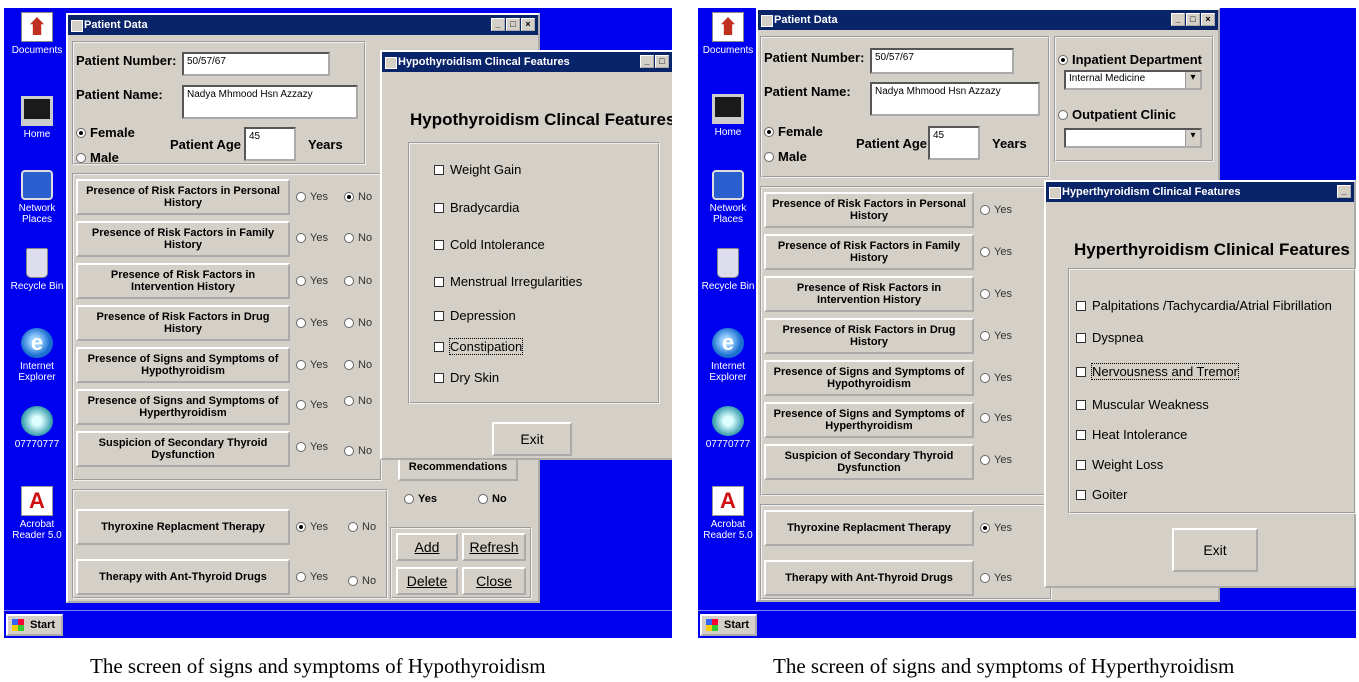 The width and height of the screenshot is (1359, 682). What do you see at coordinates (37, 513) in the screenshot?
I see `desktop-icon-acrobat: A Acrobat Reader 5.0` at bounding box center [37, 513].